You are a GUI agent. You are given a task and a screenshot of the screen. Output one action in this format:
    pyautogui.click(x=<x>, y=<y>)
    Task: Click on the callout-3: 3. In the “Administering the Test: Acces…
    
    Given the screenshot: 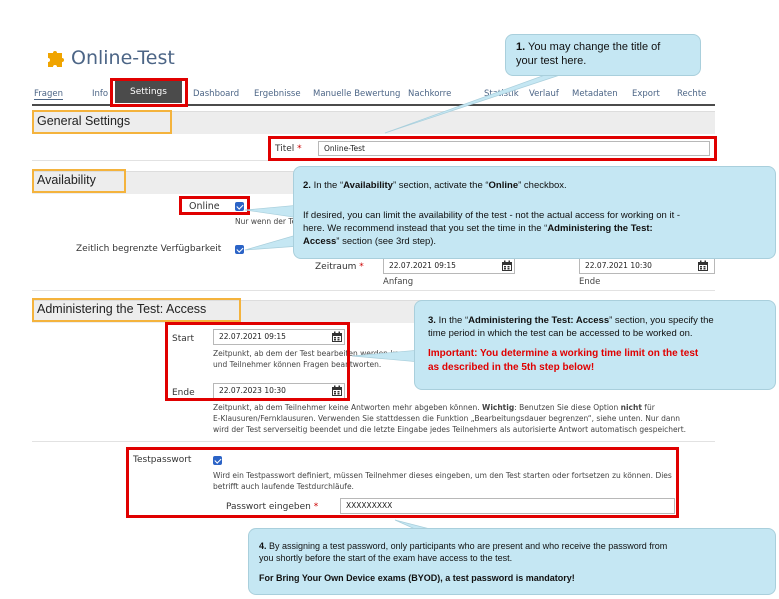 What is the action you would take?
    pyautogui.click(x=595, y=345)
    